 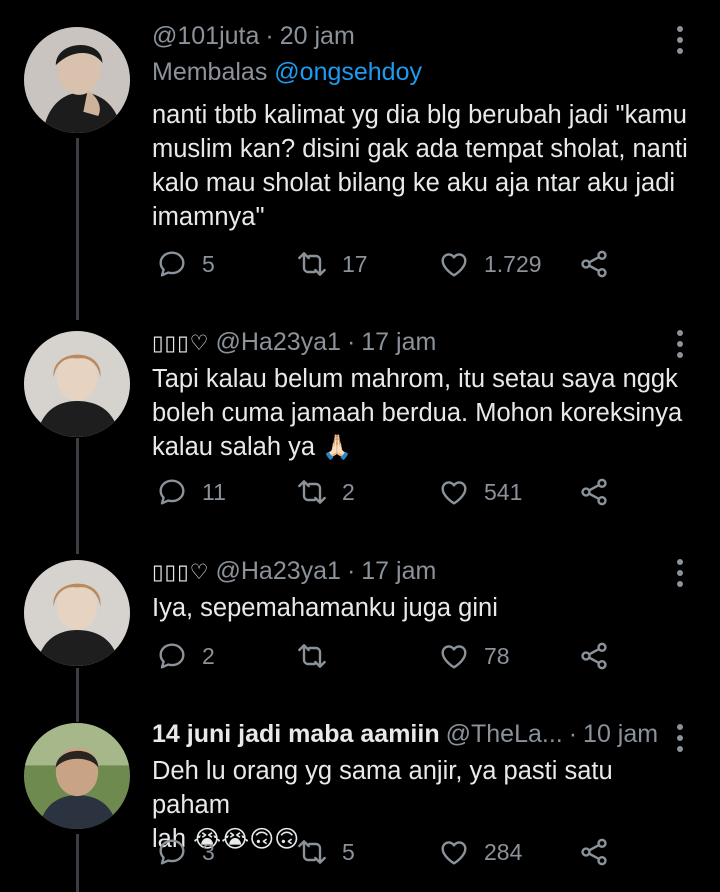 I want to click on reply-button: 5, so click(x=185, y=264).